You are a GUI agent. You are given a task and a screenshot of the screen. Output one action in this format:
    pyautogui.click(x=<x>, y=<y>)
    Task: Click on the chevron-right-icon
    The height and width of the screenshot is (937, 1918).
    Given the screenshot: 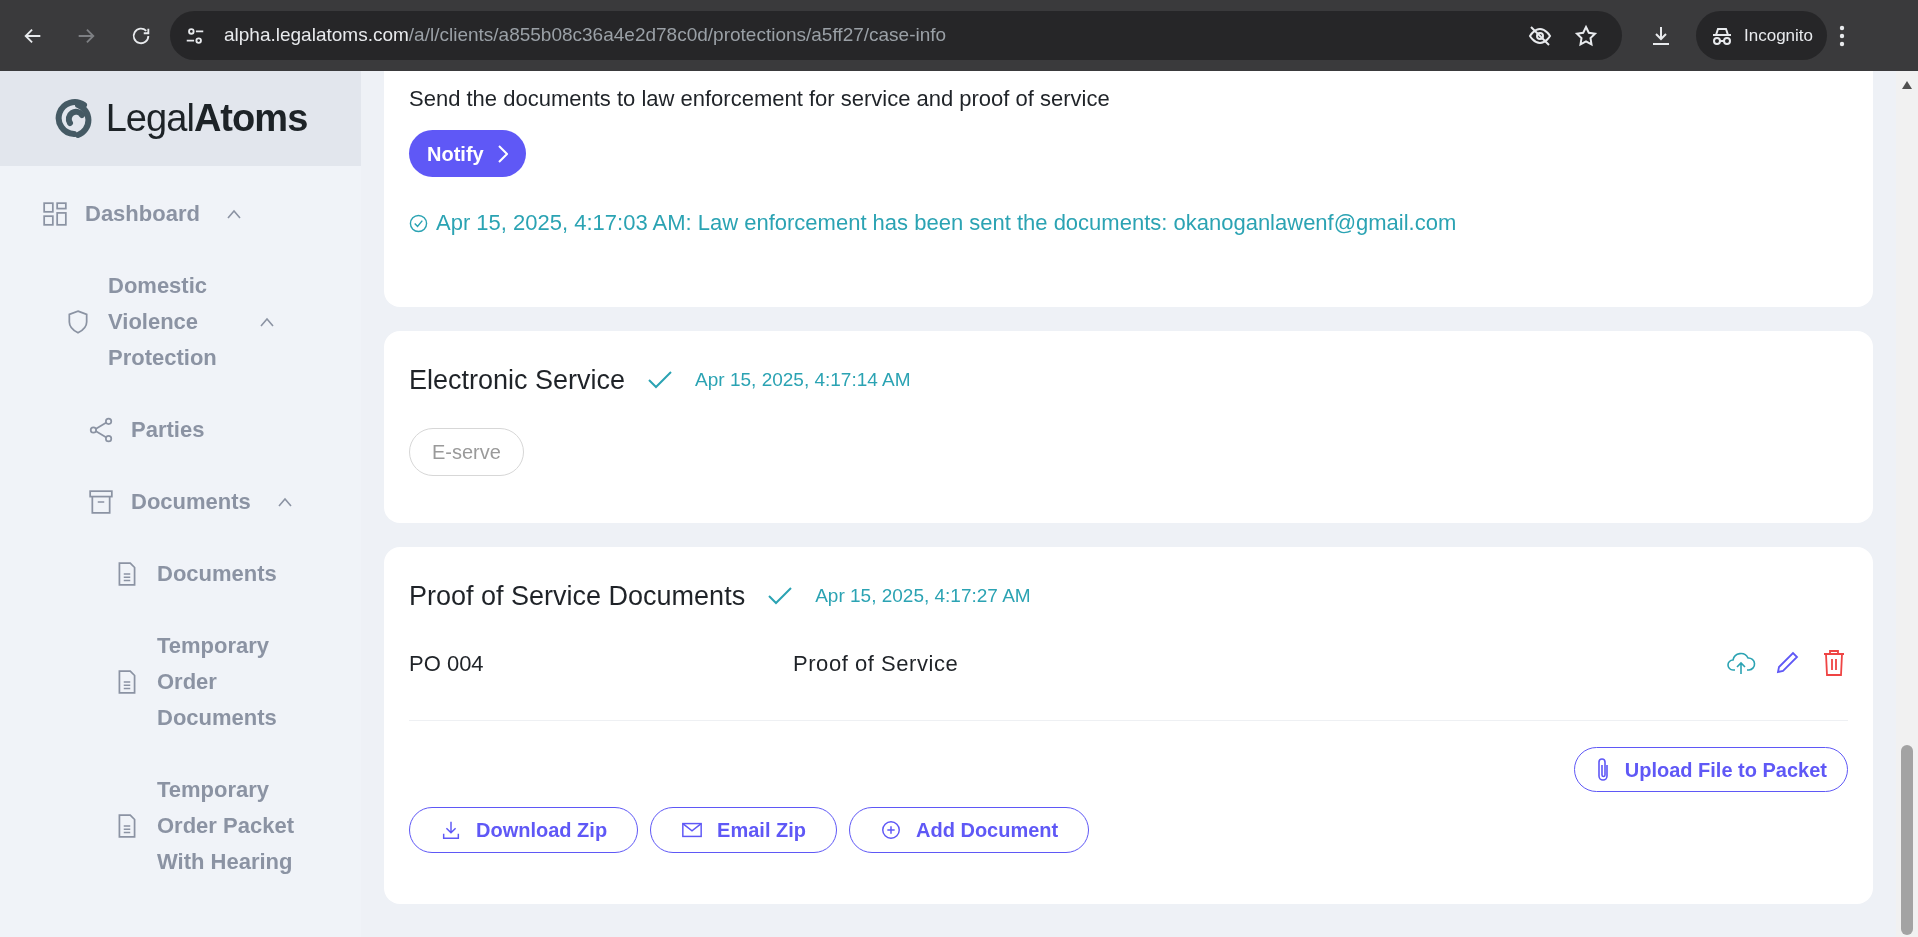 What is the action you would take?
    pyautogui.click(x=502, y=153)
    